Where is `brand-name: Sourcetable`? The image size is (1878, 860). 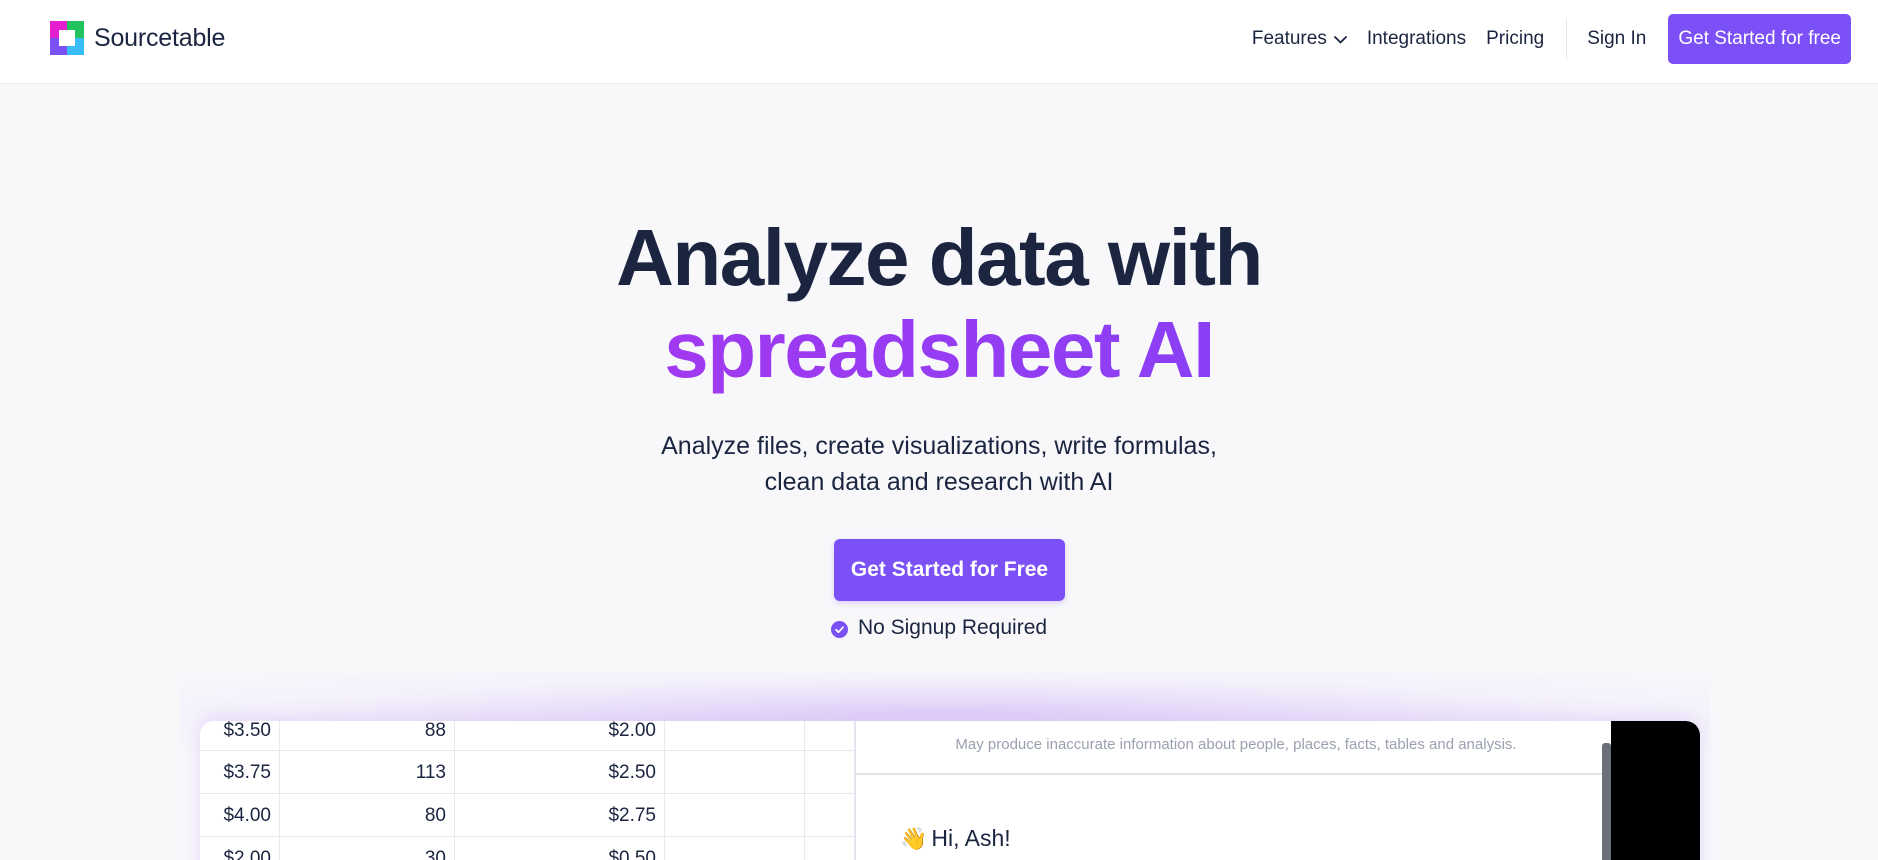 brand-name: Sourcetable is located at coordinates (160, 37).